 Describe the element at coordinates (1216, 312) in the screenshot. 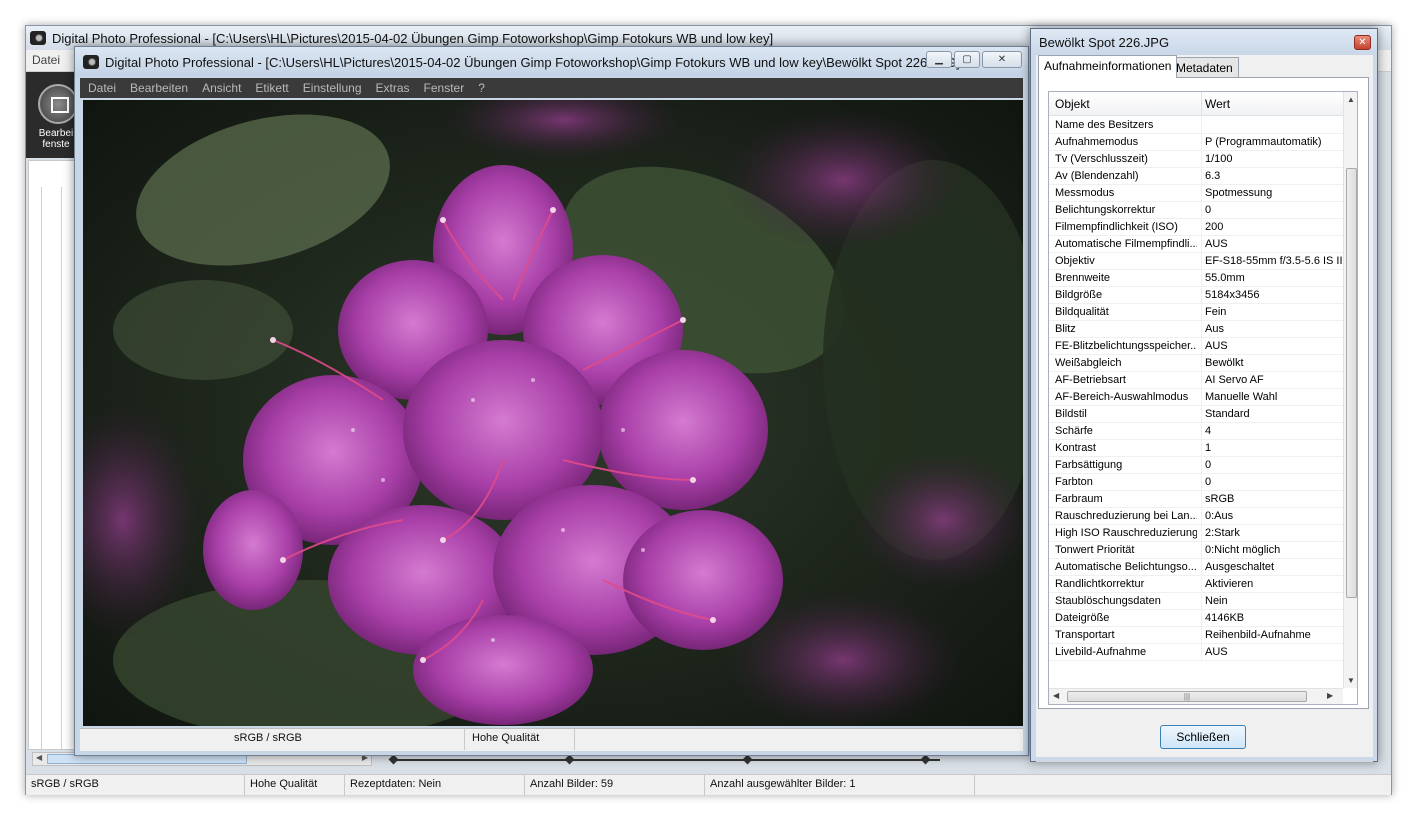

I see `row-value: Fein` at that location.